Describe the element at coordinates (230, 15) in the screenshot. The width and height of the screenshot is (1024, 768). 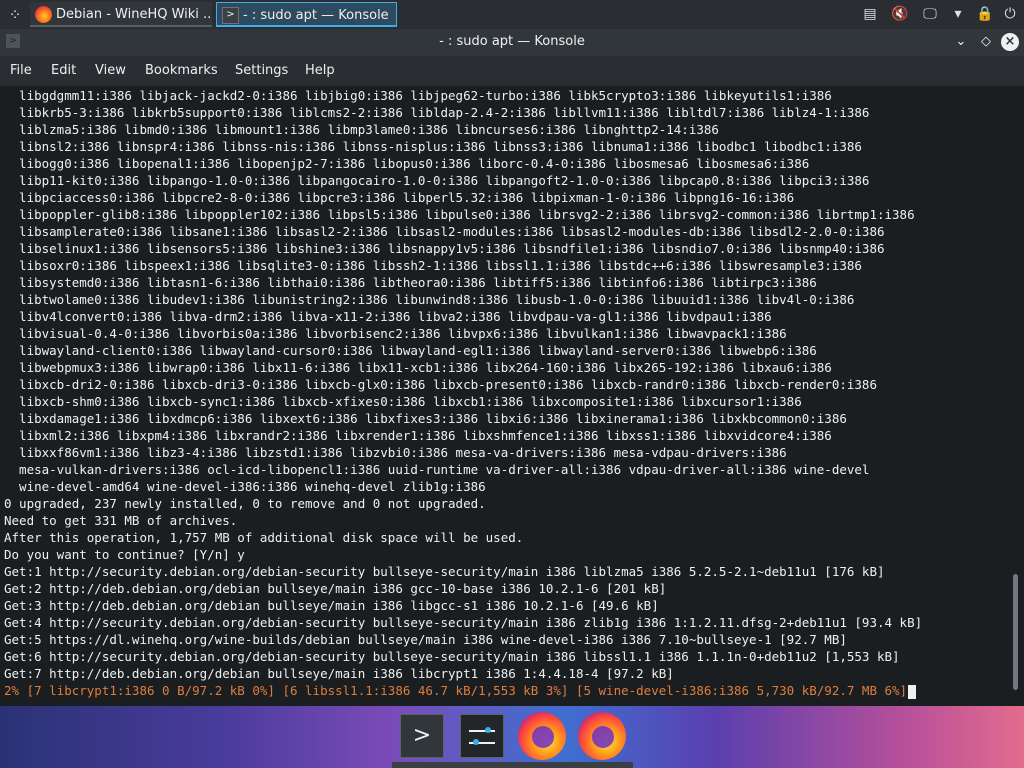
I see `konsole-icon: >` at that location.